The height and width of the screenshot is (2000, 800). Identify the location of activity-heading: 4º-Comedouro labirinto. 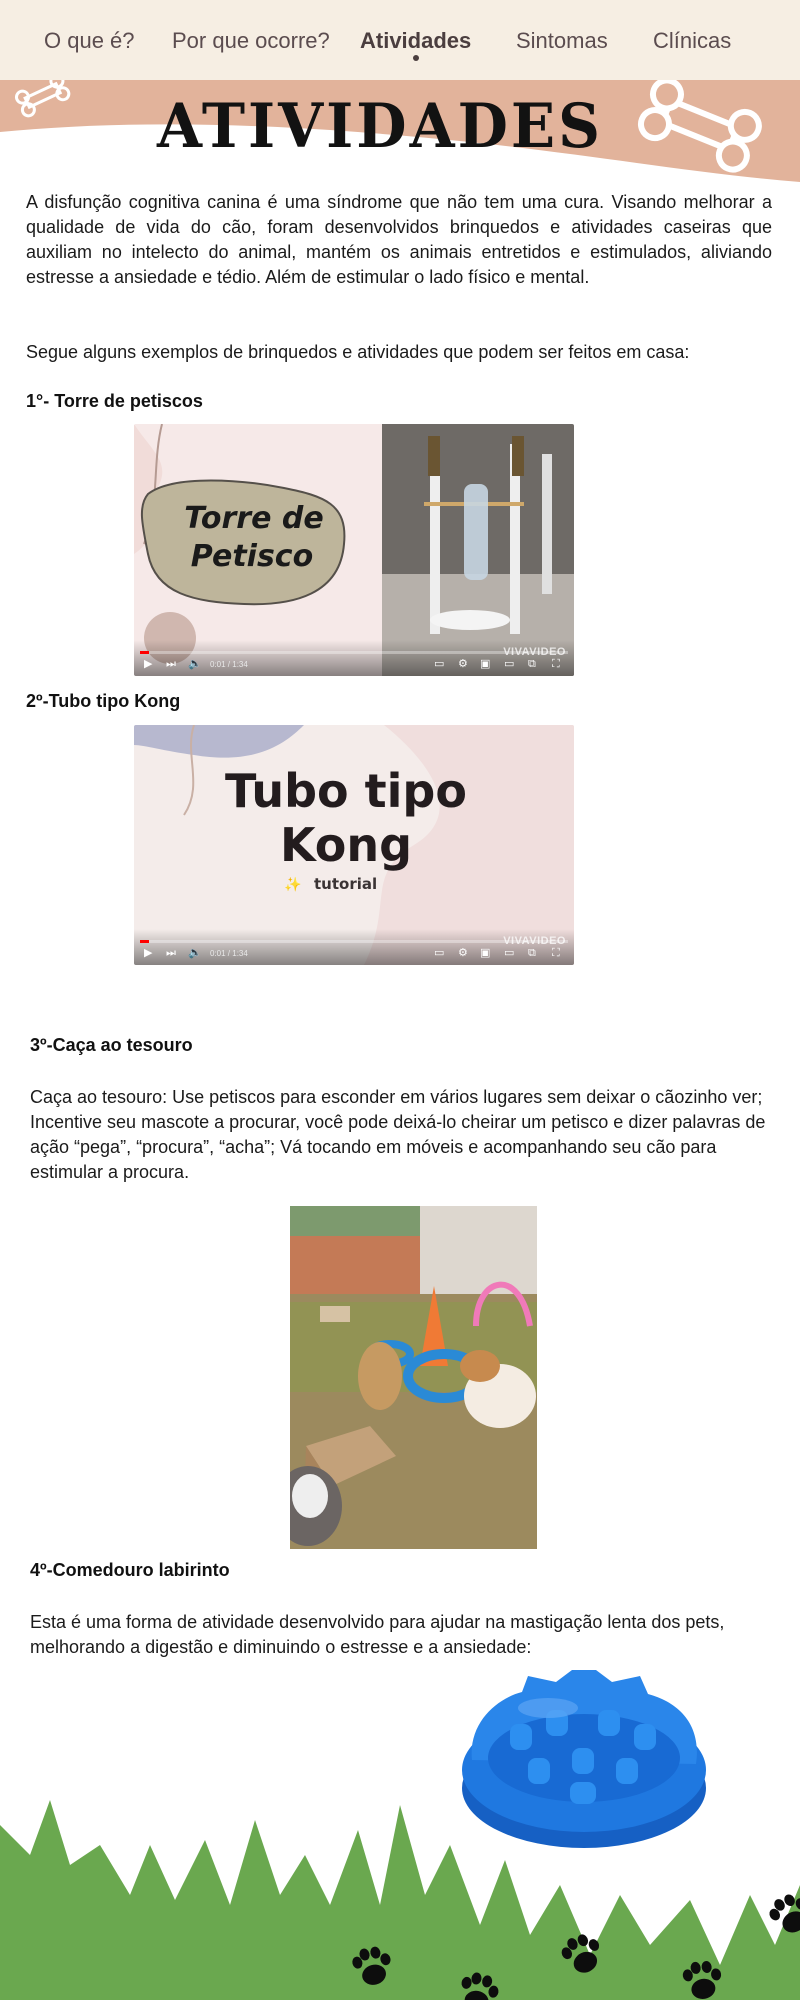
(130, 1570).